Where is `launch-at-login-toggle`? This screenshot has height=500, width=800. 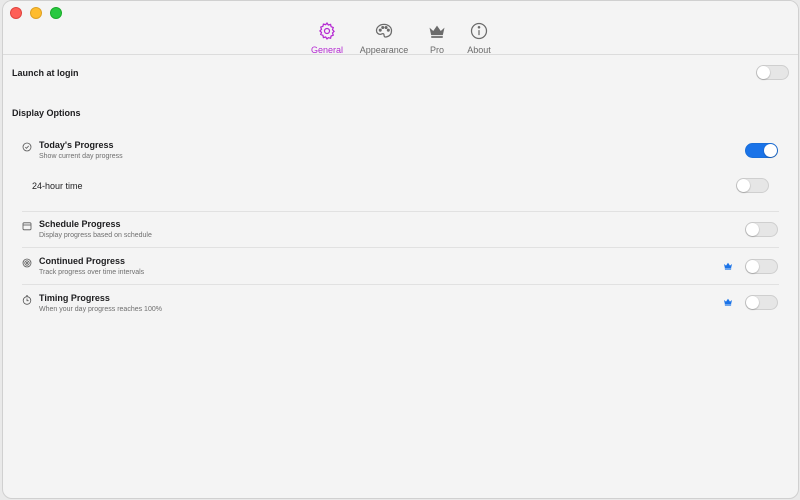
launch-at-login-toggle is located at coordinates (772, 72).